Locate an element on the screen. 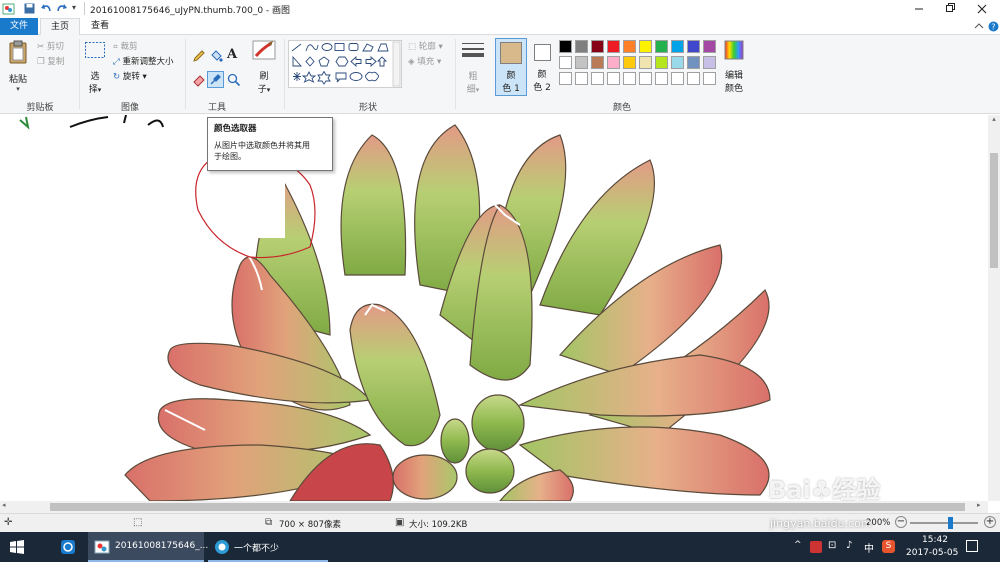 Image resolution: width=1000 pixels, height=562 pixels. fill-button: ◈ 填充 ▾ is located at coordinates (424, 62).